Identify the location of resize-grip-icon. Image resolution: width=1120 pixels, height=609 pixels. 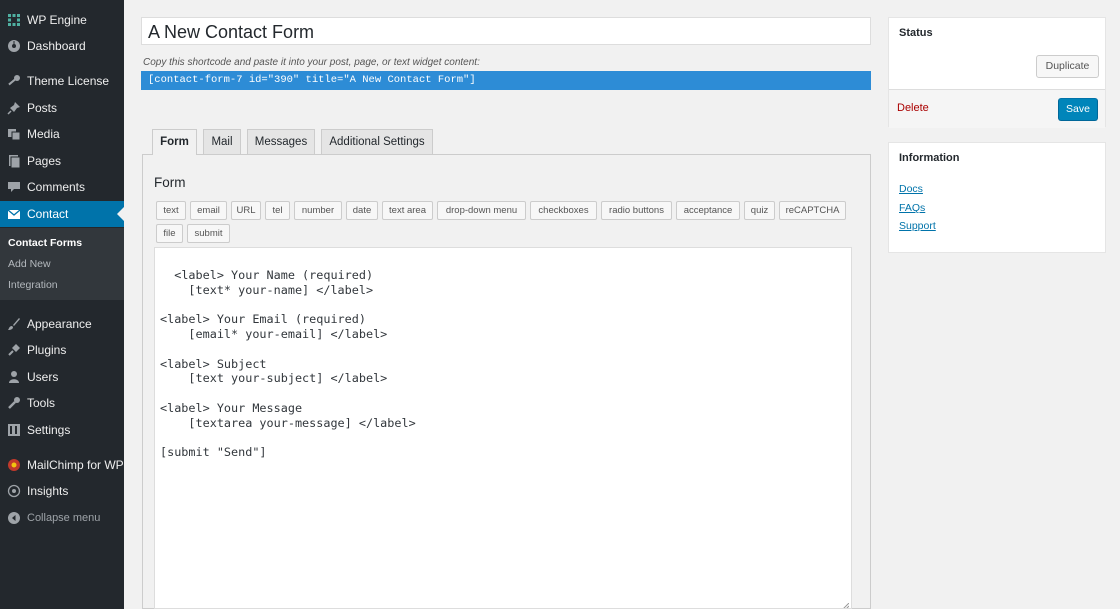
(846, 603).